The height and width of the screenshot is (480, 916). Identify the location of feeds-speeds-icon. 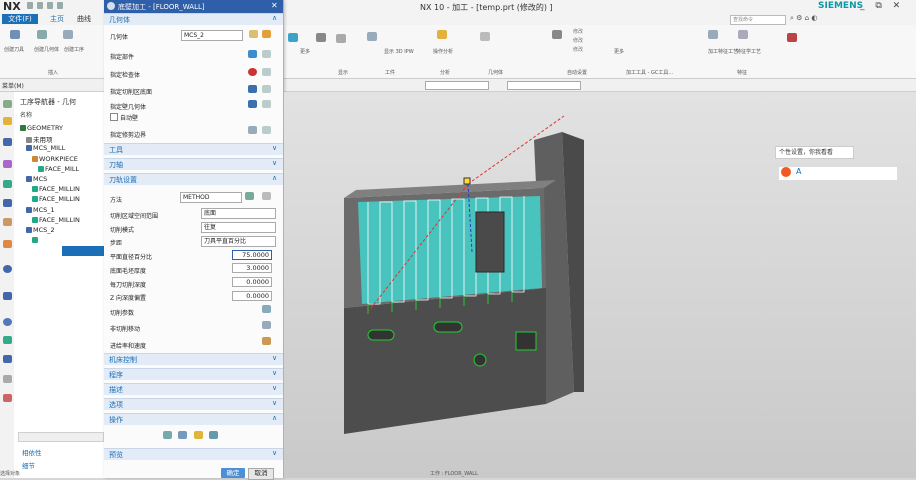
(266, 341).